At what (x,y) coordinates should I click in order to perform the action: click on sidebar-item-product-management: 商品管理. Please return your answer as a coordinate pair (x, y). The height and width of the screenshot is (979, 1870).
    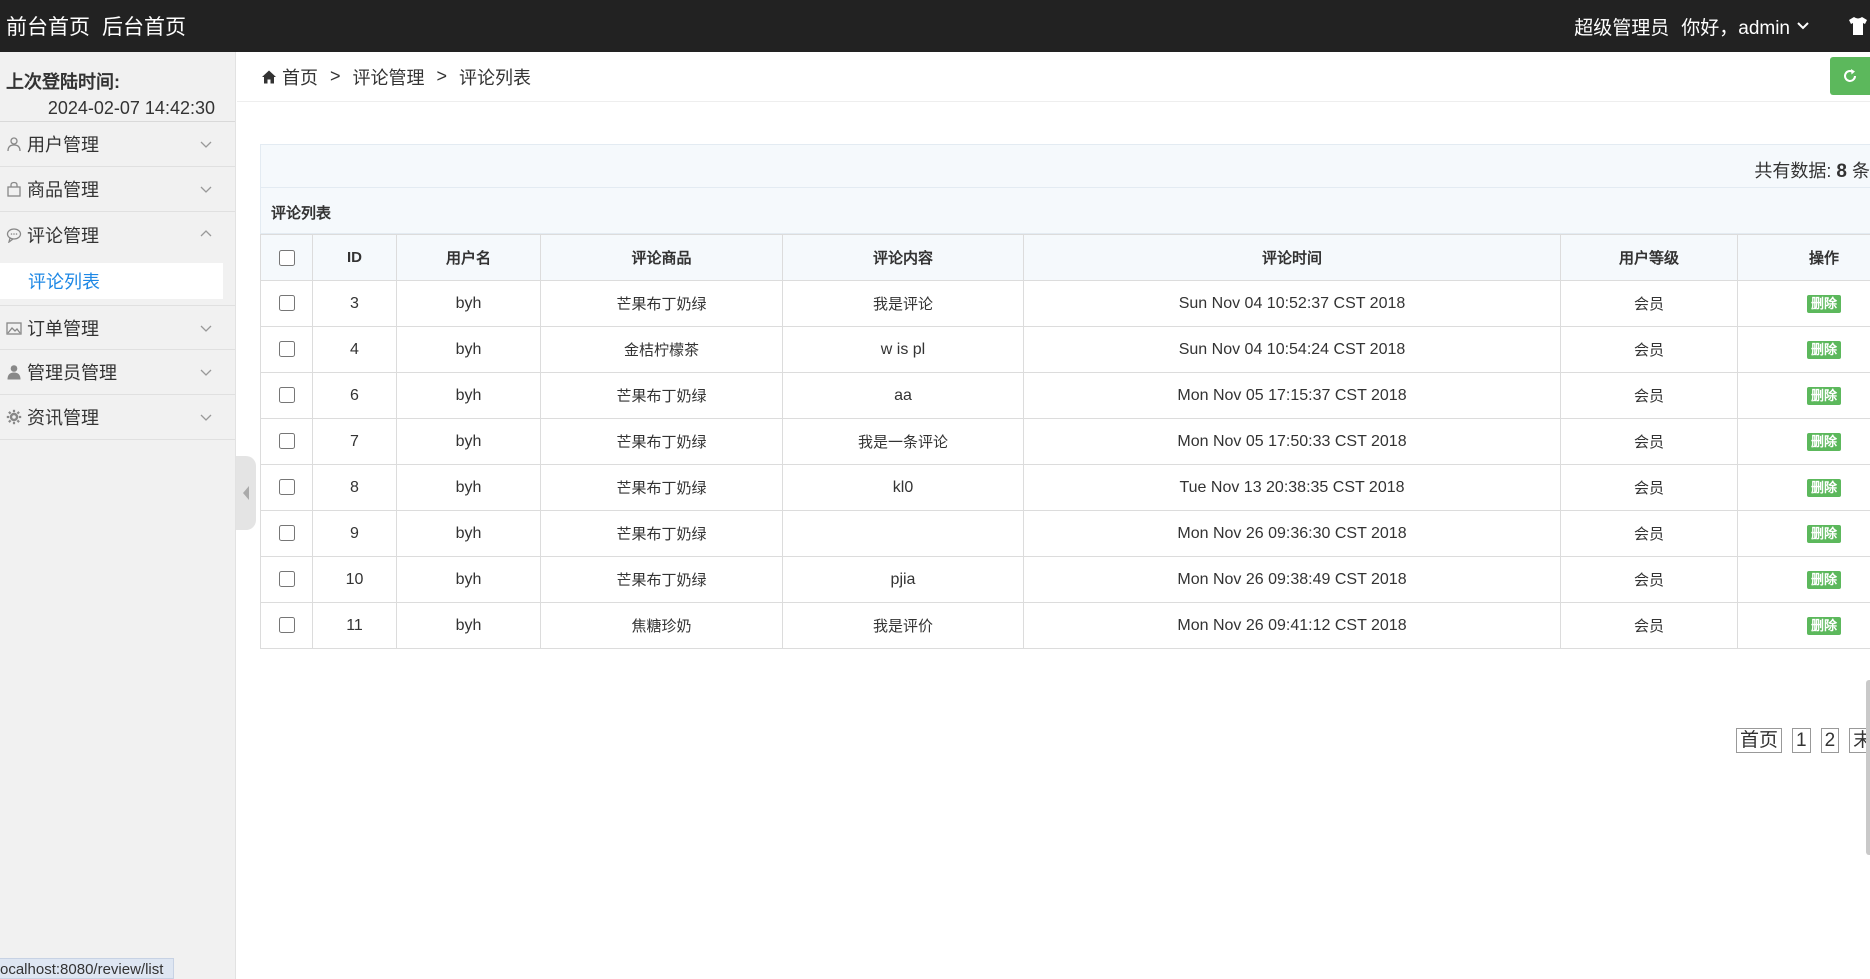
    Looking at the image, I should click on (117, 189).